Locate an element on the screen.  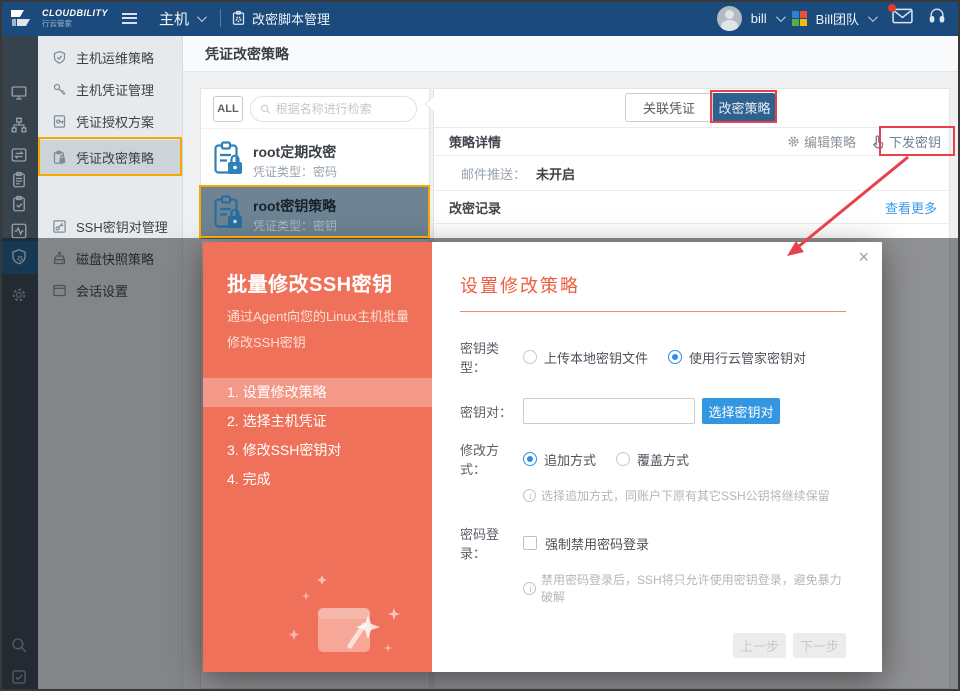
option-append-mode: 追加方式 is located at coordinates (559, 459).